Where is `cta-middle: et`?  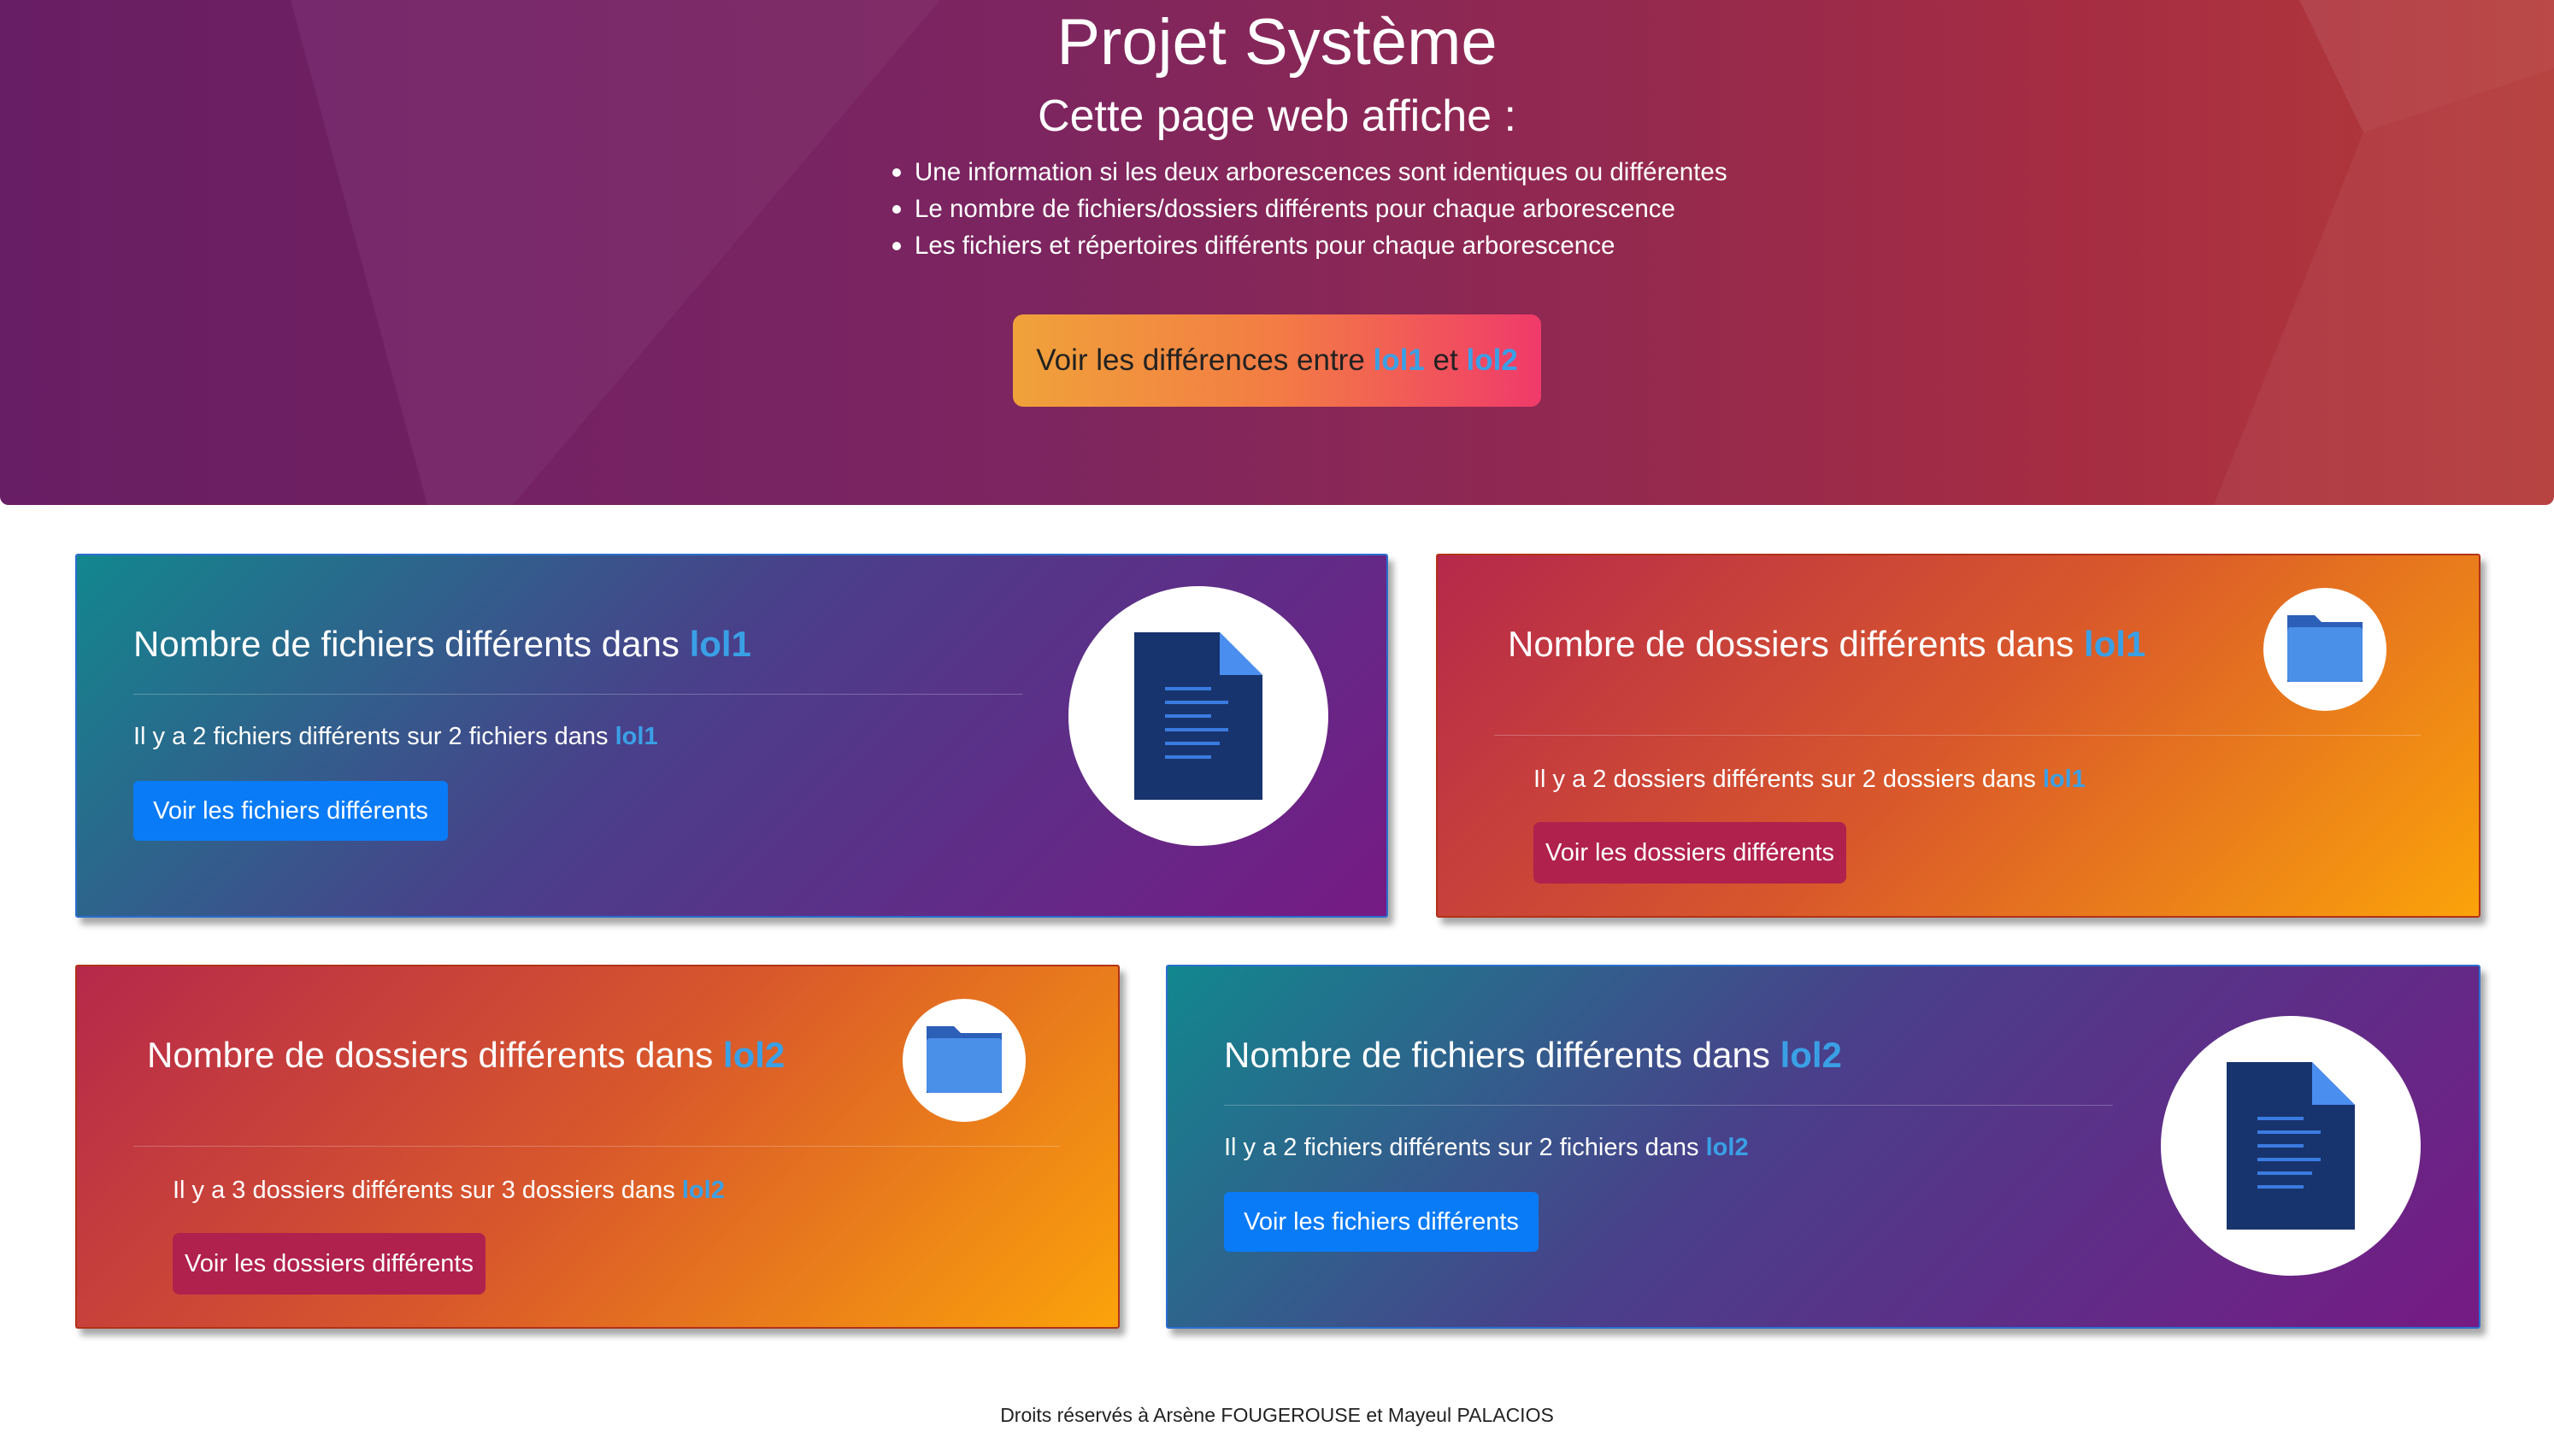 cta-middle: et is located at coordinates (1445, 360).